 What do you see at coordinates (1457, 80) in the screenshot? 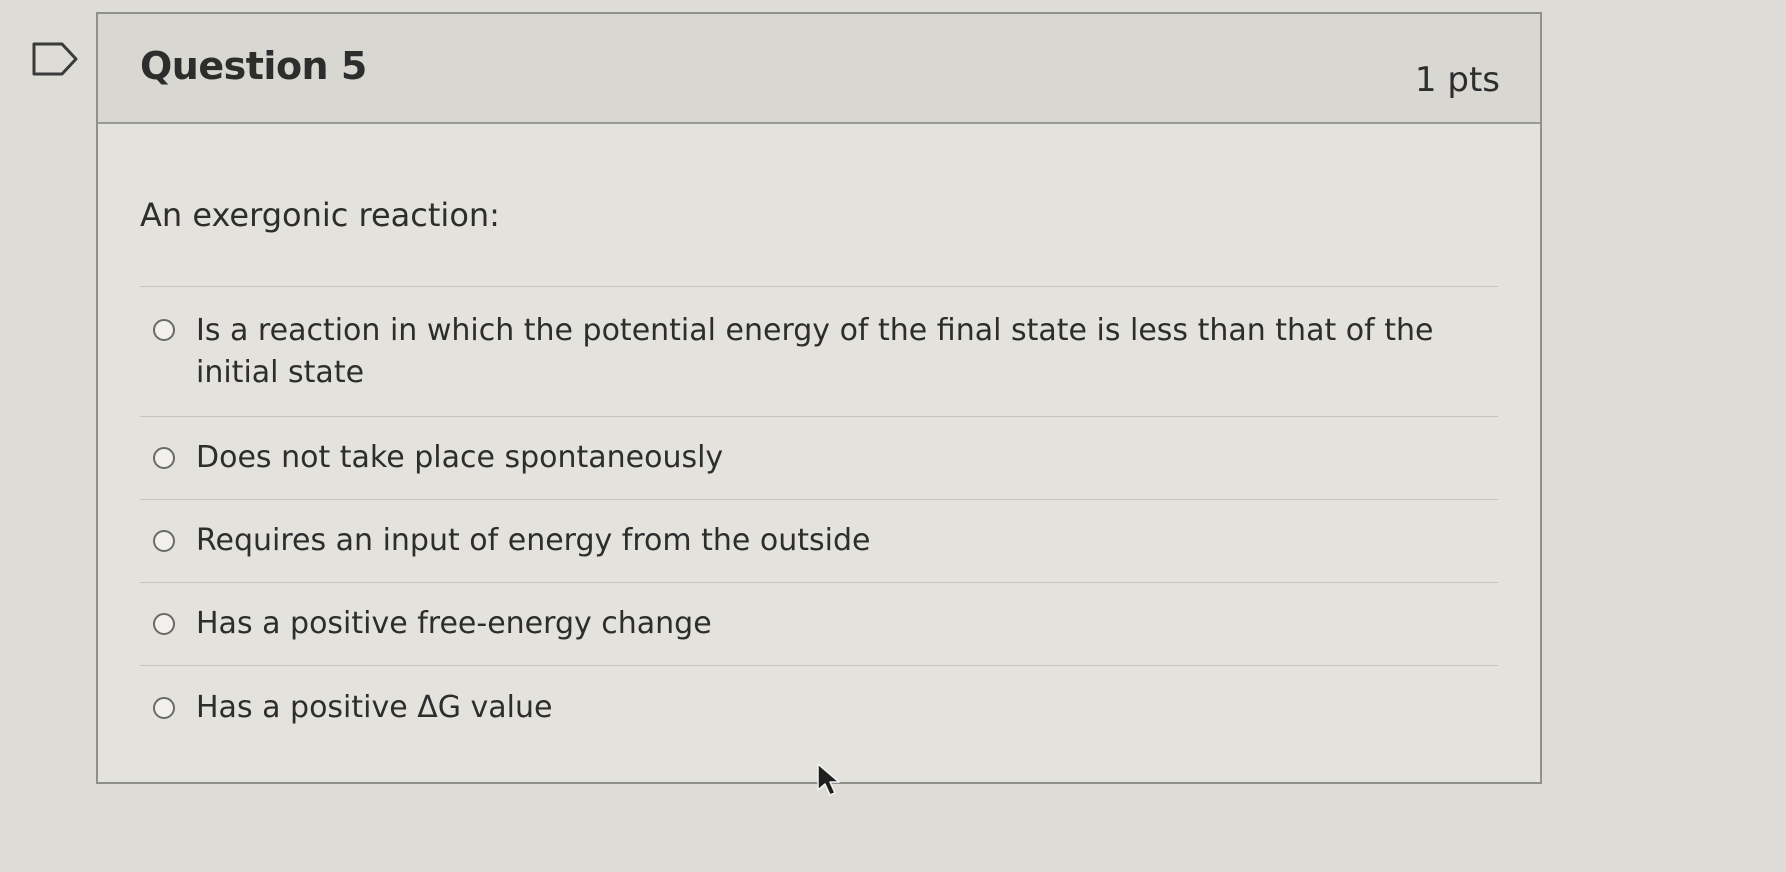
I see `question-points: 1 pts` at bounding box center [1457, 80].